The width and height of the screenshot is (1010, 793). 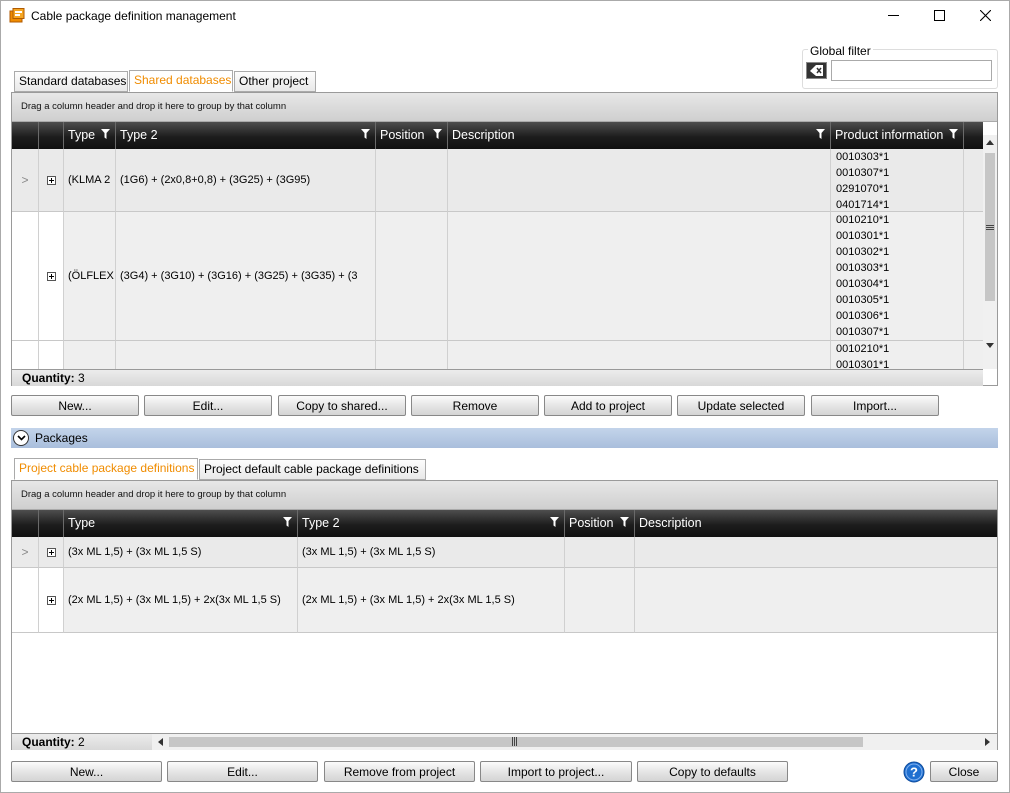 What do you see at coordinates (896, 180) in the screenshot?
I see `cell-product-information: 0010303*1 0010307*1 0291070*1 0401714*1` at bounding box center [896, 180].